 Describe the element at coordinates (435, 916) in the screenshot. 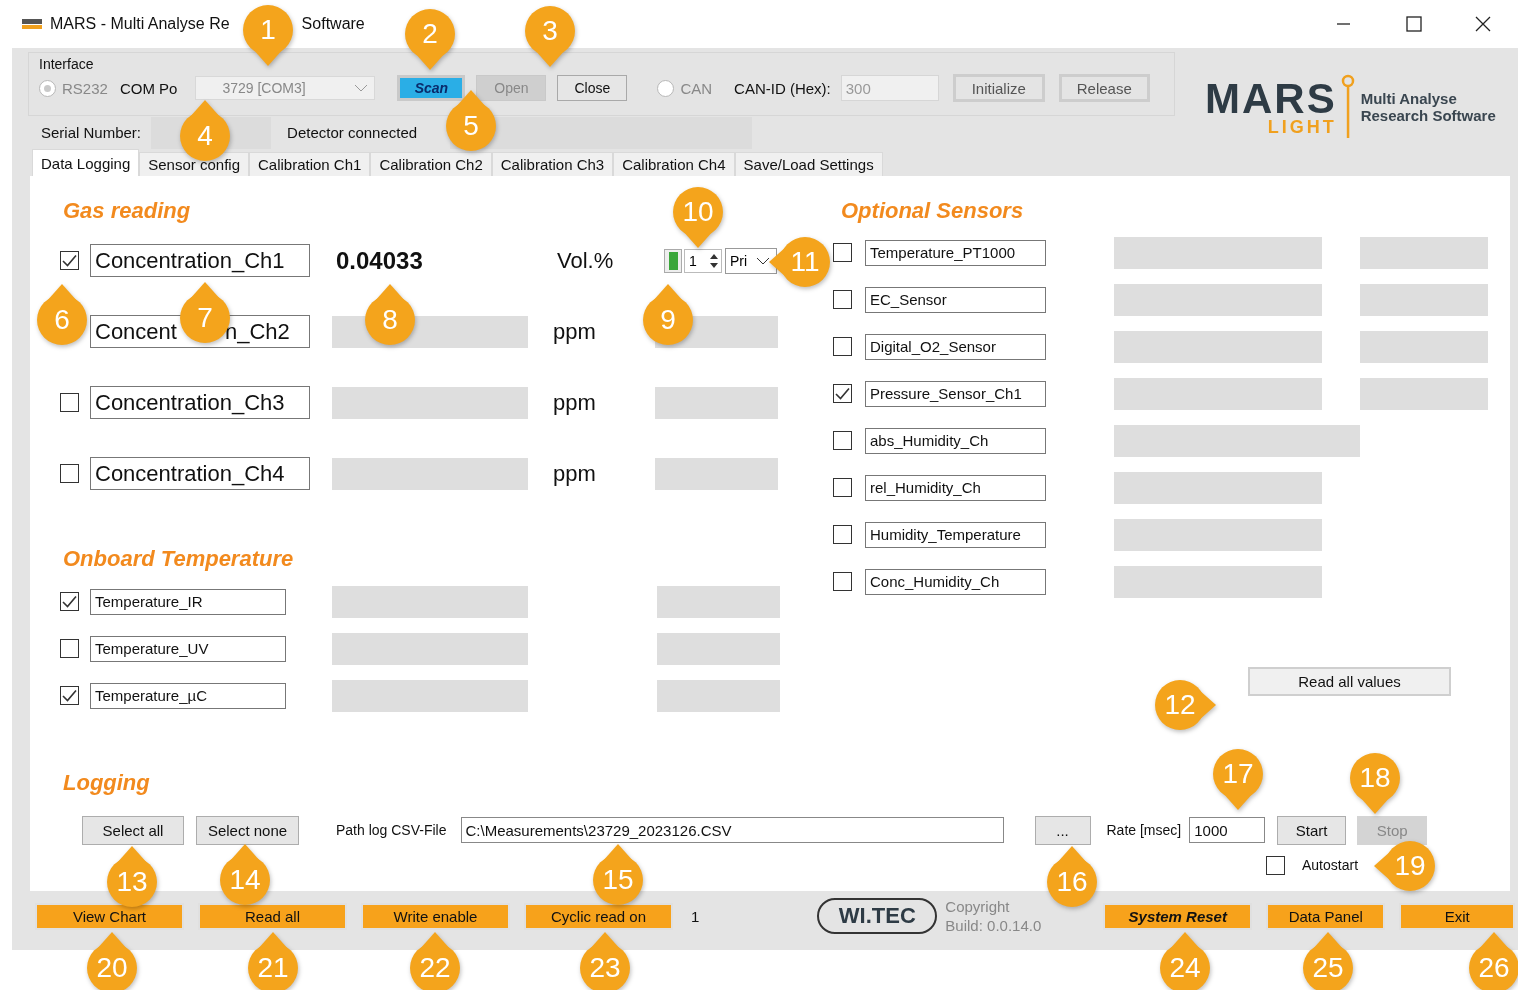

I see `action-button: Write enable` at that location.